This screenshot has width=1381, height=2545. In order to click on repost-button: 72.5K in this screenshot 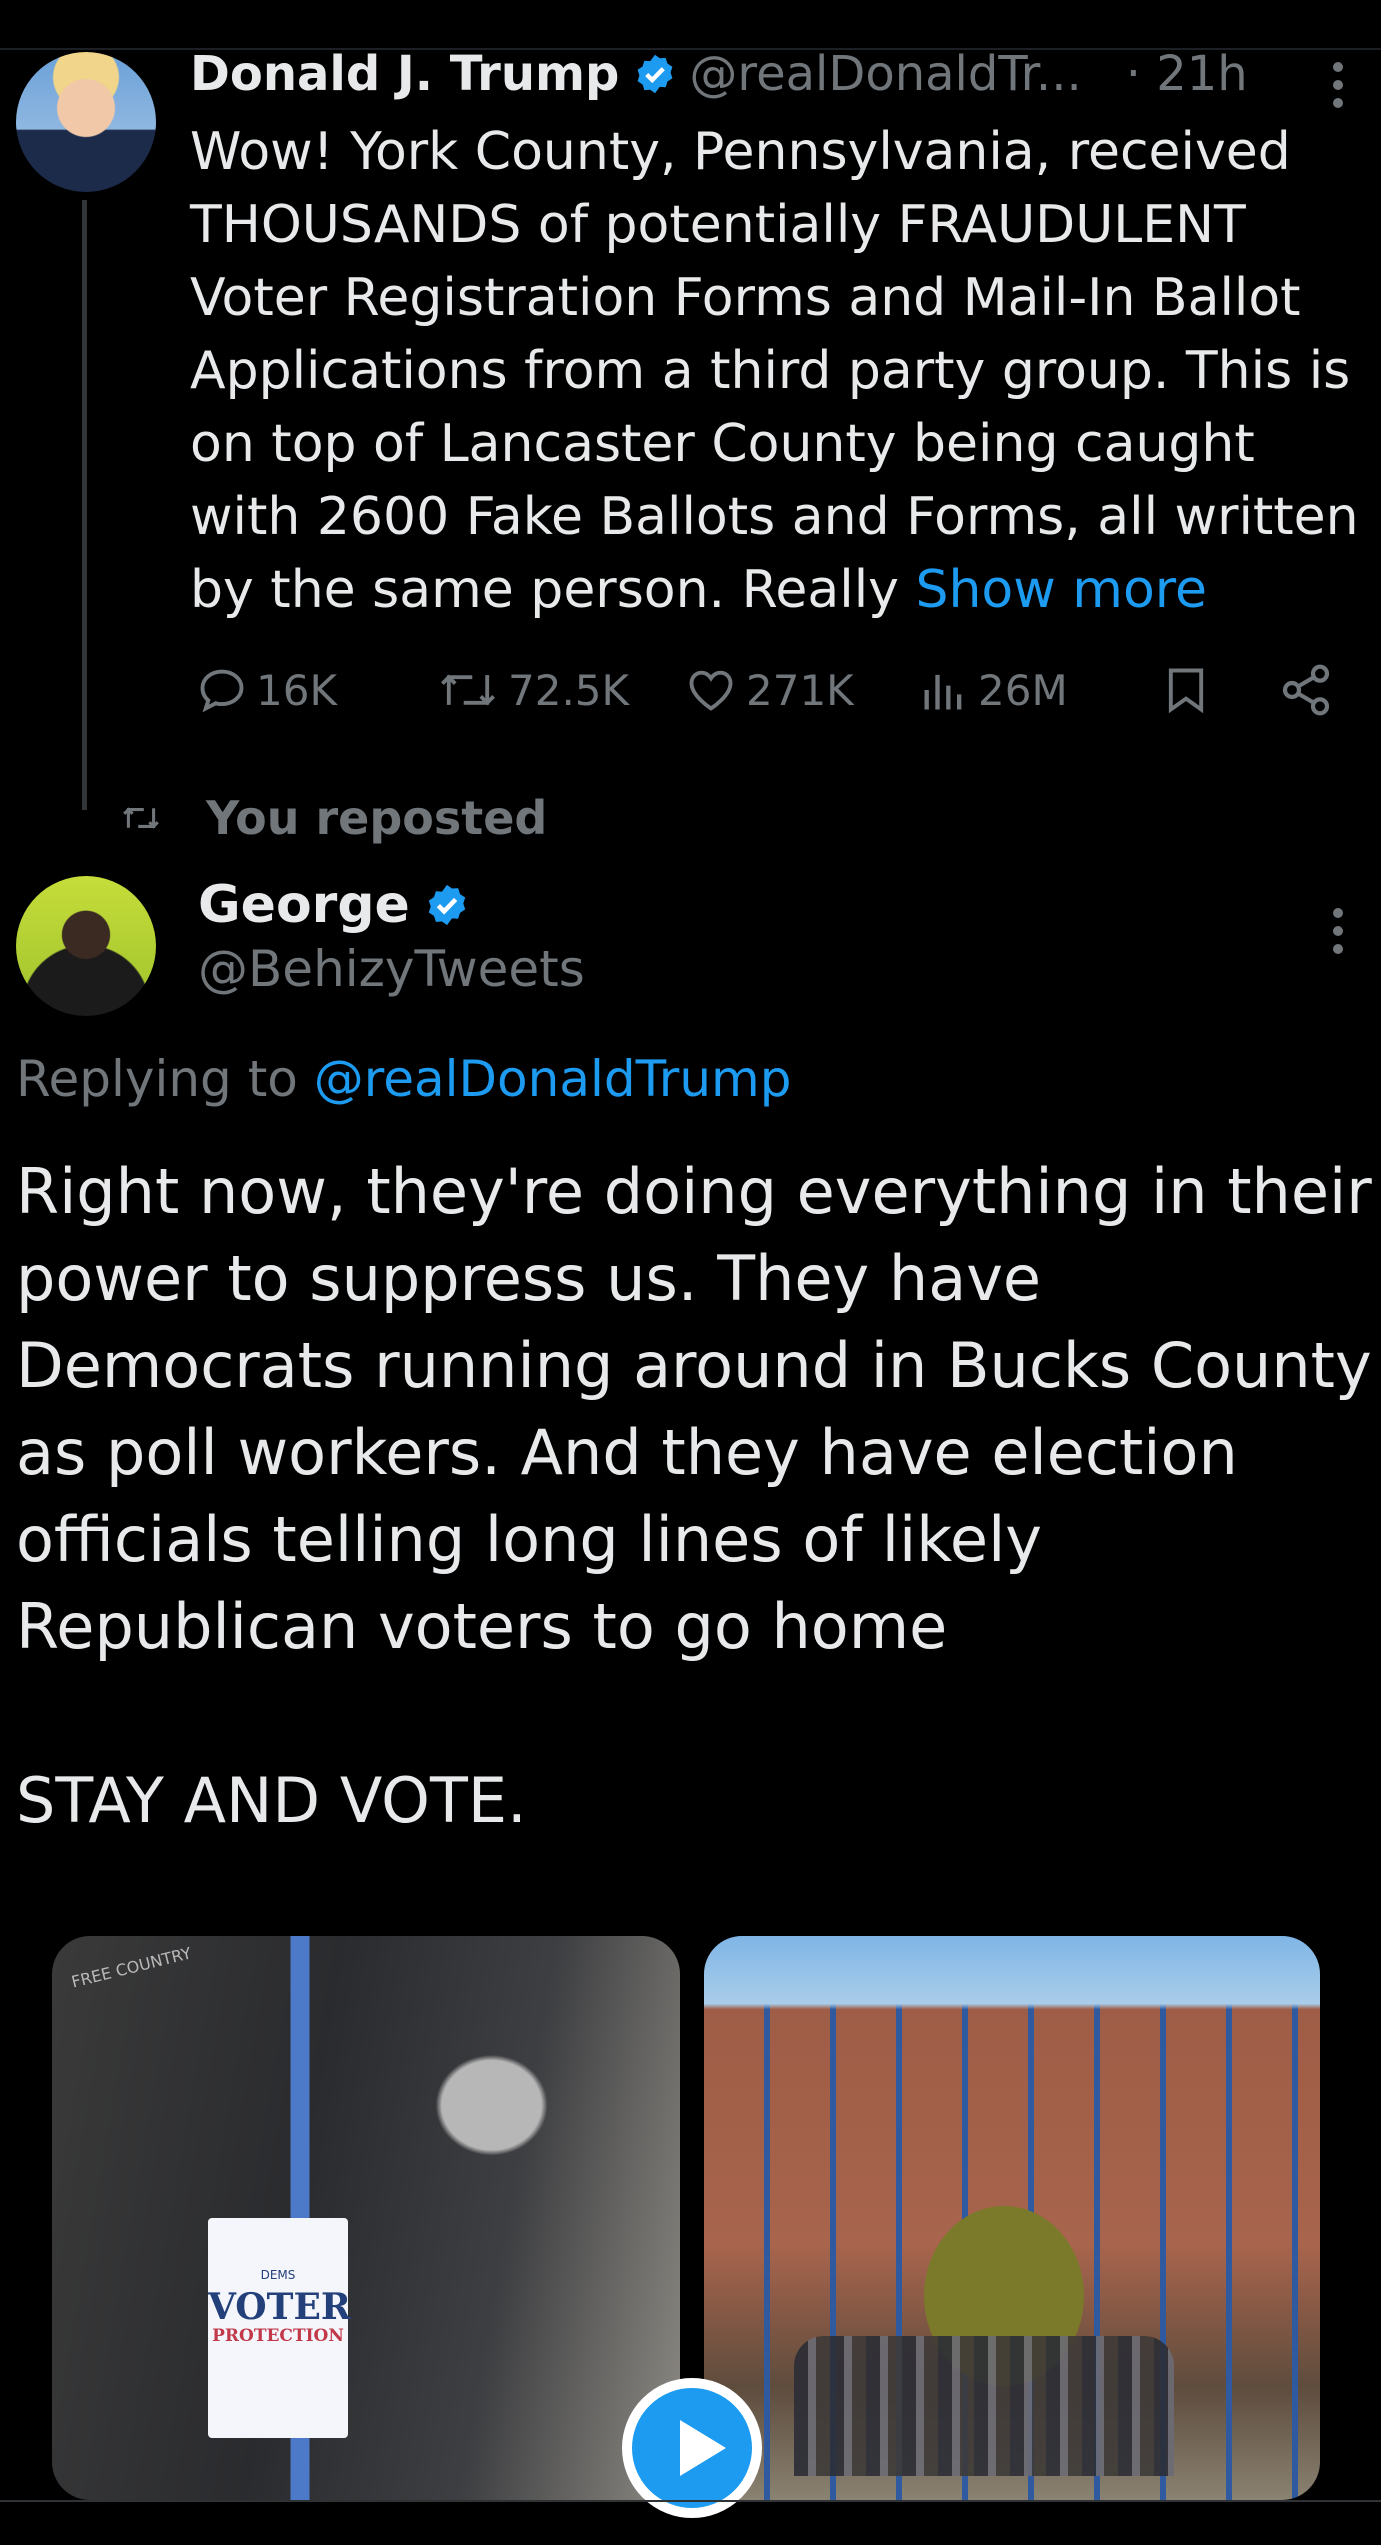, I will do `click(532, 690)`.